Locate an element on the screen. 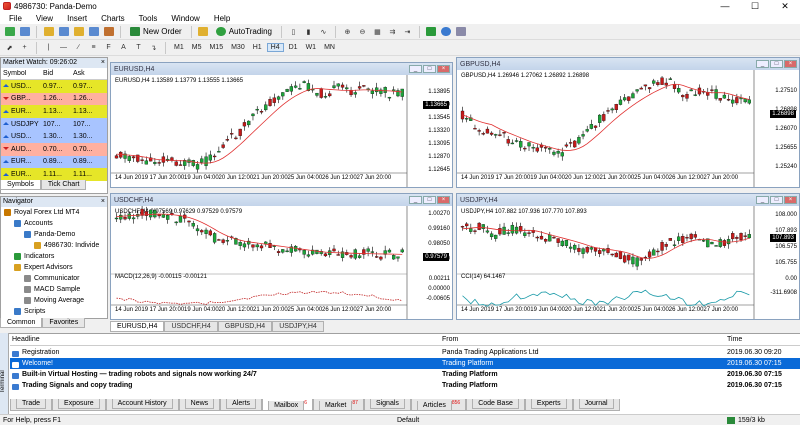 Image resolution: width=800 pixels, height=425 pixels. navigator-item: Royal Forex Ltd MT4 is located at coordinates (54, 212).